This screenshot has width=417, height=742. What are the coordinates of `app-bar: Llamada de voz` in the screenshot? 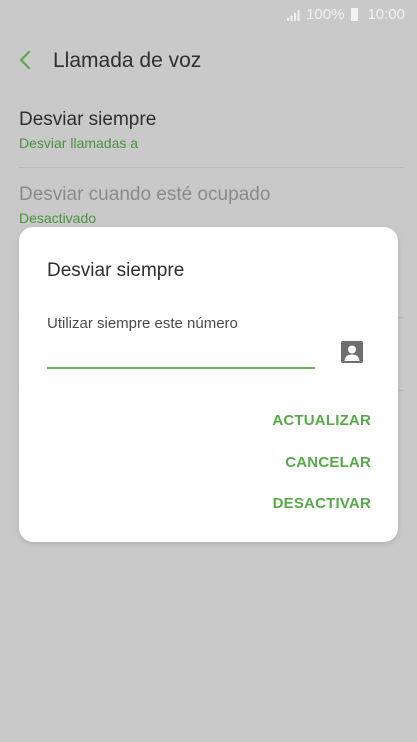 It's located at (208, 62).